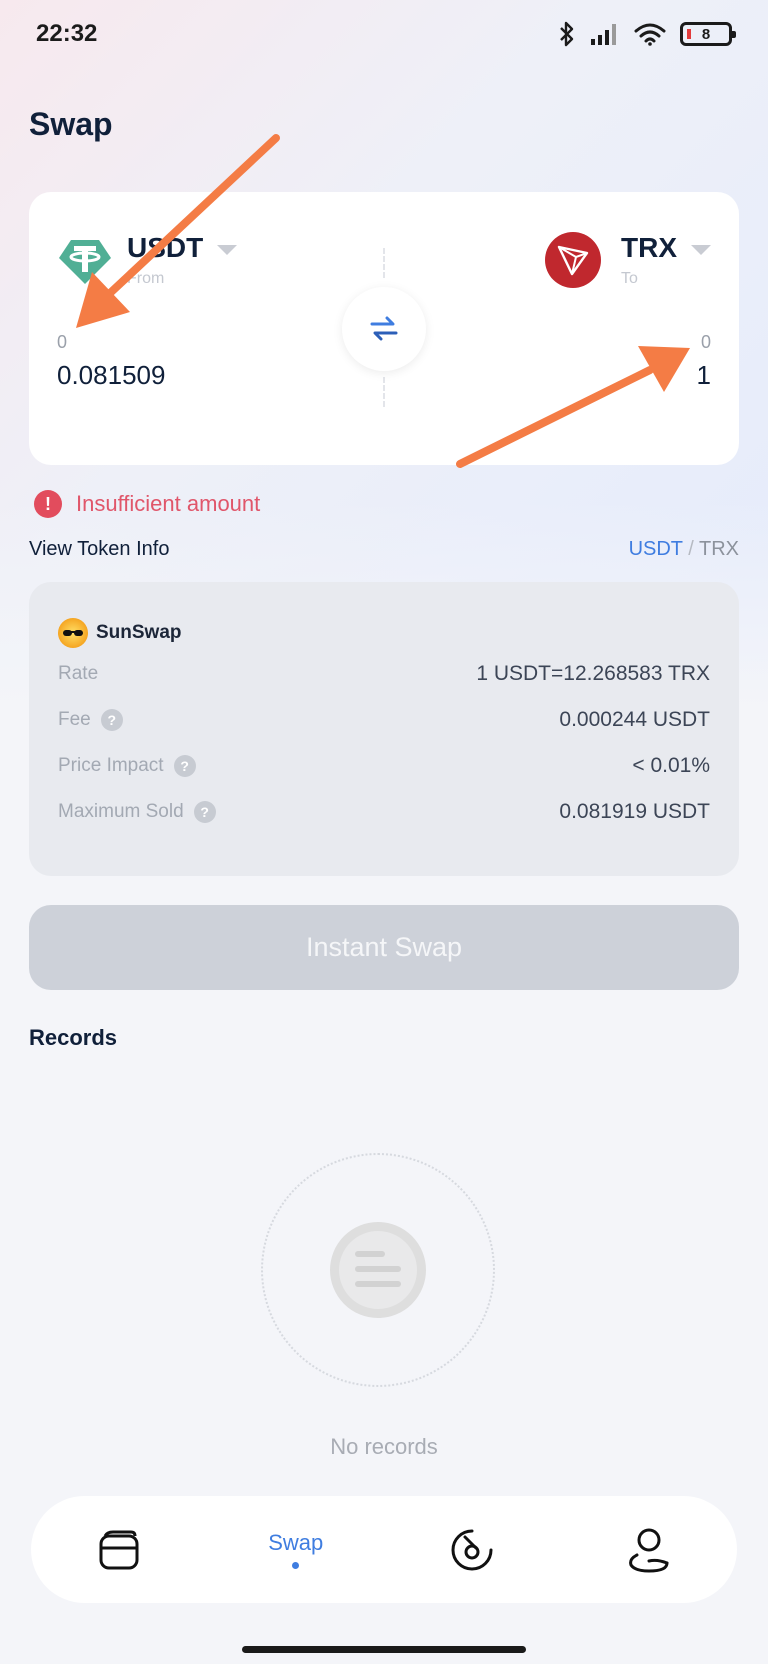 This screenshot has height=1664, width=768. I want to click on provider: SunSwap, so click(120, 633).